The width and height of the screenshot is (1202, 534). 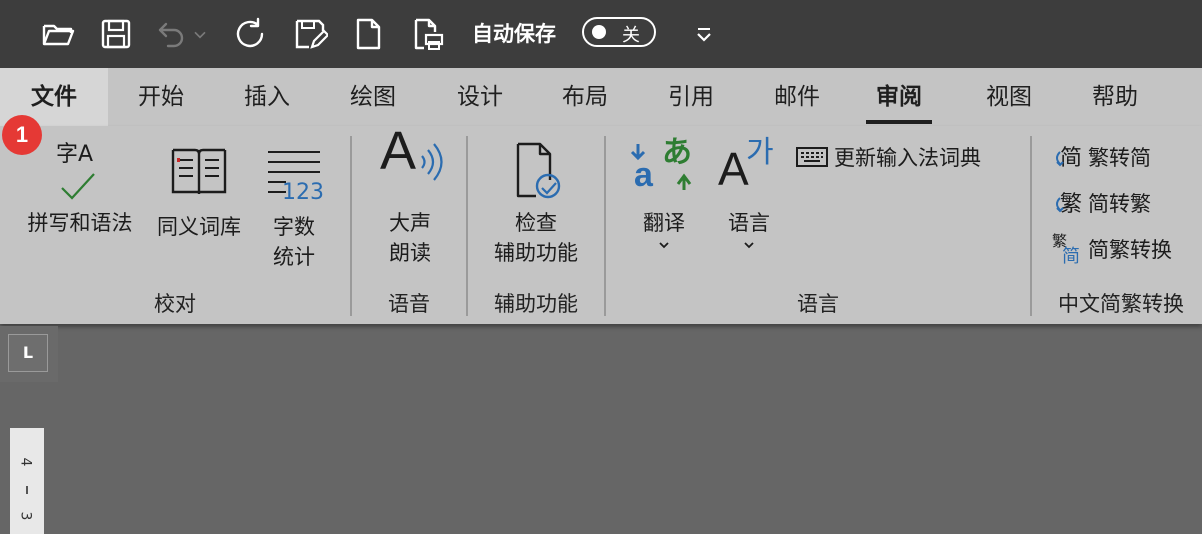 I want to click on ribbon-tab-bar: 文件 开始 插入 绘图 设计 布局 引用 邮件 审阅 视图 帮助, so click(x=601, y=97).